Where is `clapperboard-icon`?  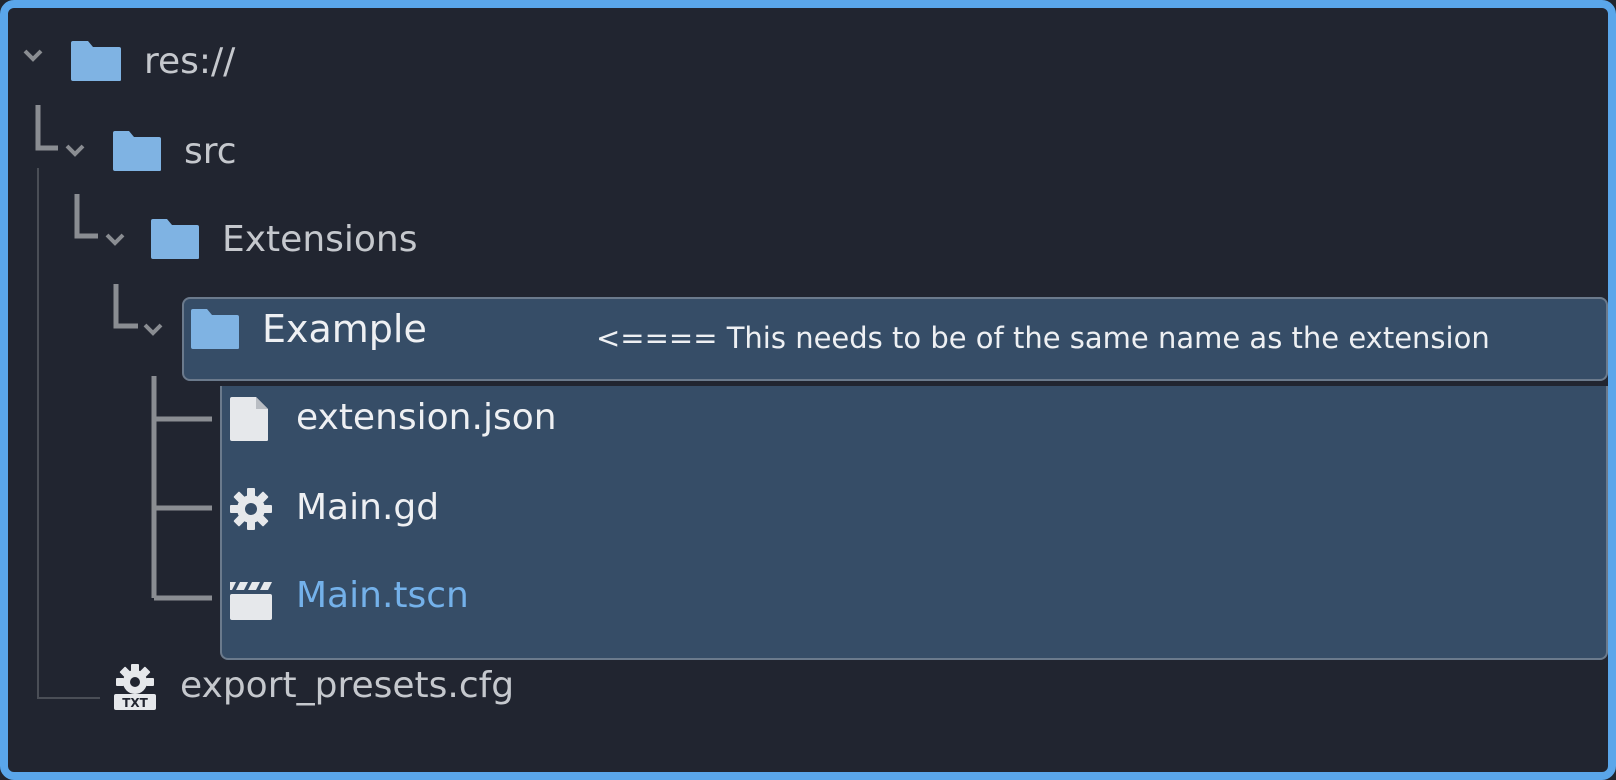 clapperboard-icon is located at coordinates (251, 602).